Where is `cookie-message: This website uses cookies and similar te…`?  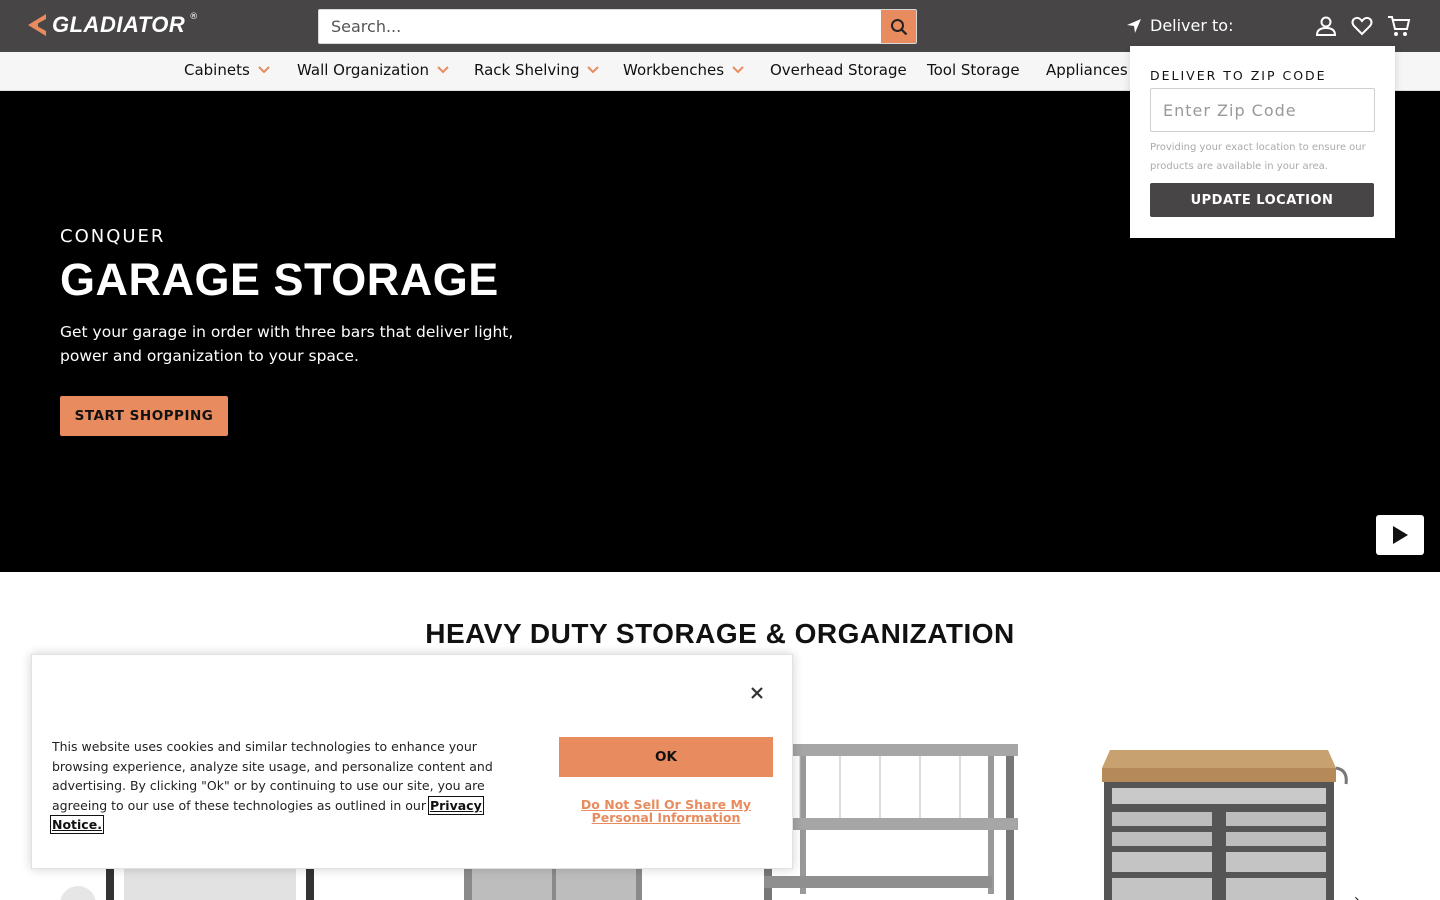 cookie-message: This website uses cookies and similar te… is located at coordinates (278, 786).